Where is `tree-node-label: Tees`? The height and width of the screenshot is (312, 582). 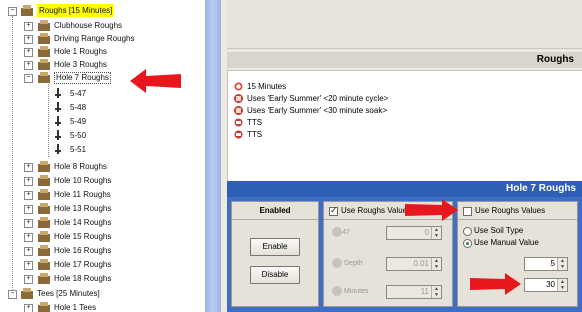
tree-node-label: Tees is located at coordinates (45, 293).